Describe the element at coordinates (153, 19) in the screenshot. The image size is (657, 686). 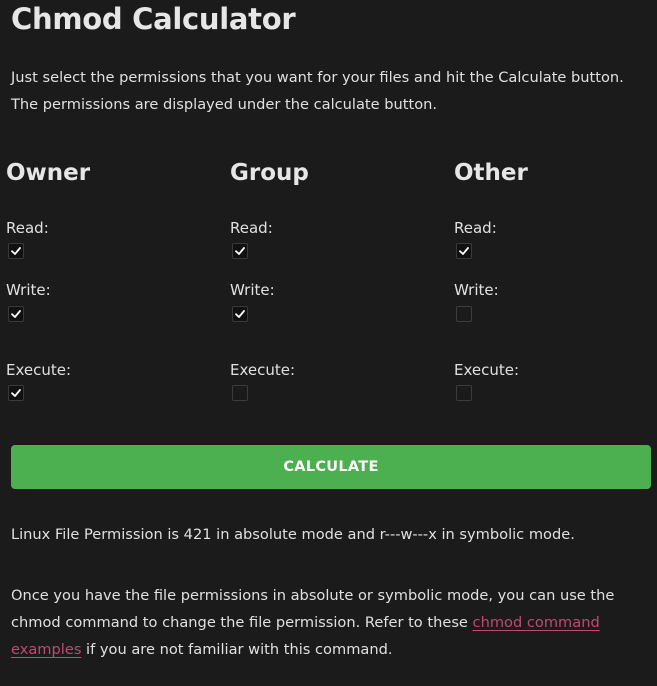
I see `page-title: Chmod Calculator` at that location.